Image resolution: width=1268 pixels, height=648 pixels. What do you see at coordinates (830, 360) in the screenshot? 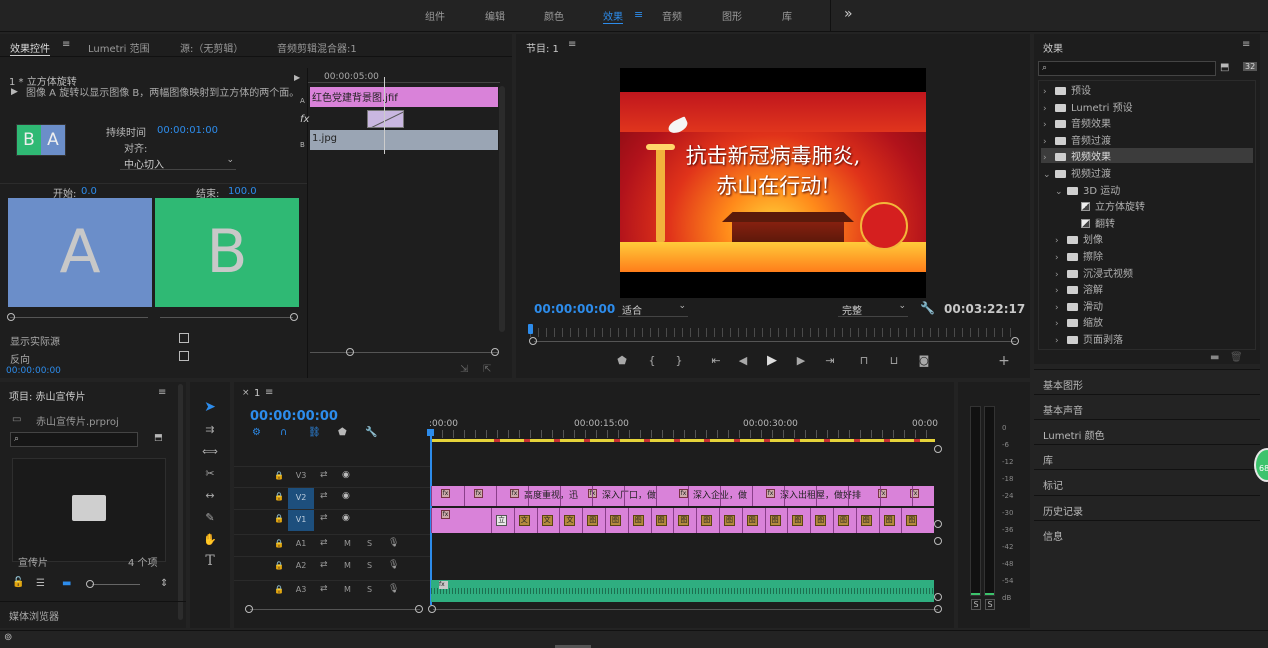
I see `go-to-out-icon: ⇥` at bounding box center [830, 360].